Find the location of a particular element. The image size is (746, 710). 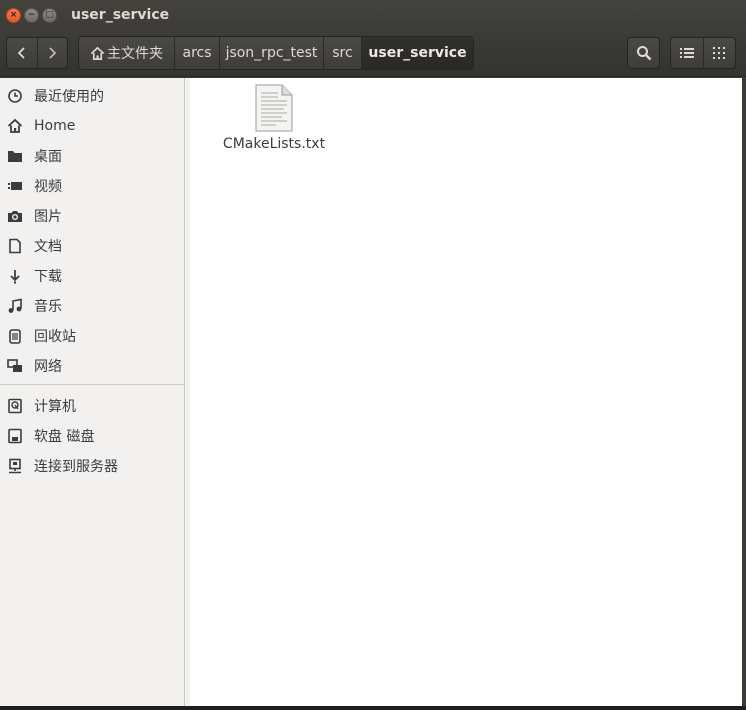

chevron-right-icon is located at coordinates (53, 53).